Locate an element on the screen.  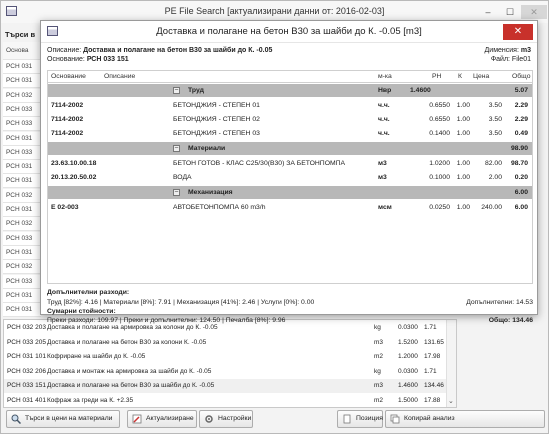
list-item-code: РСН 031 401 is located at coordinates (26, 400).